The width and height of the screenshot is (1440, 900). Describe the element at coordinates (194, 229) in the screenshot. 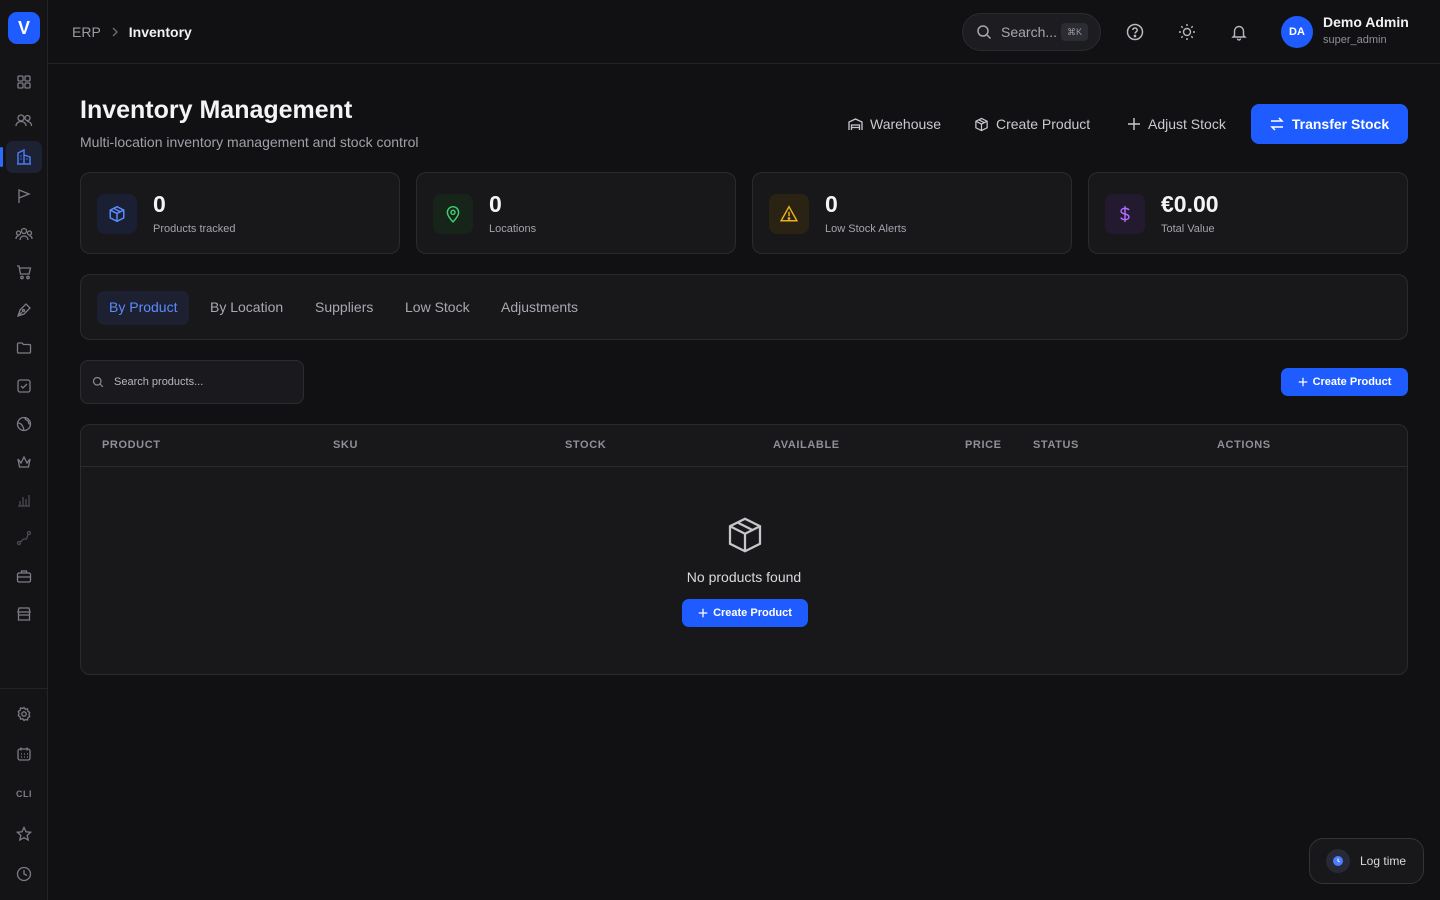

I see `stat-label: Products tracked` at that location.